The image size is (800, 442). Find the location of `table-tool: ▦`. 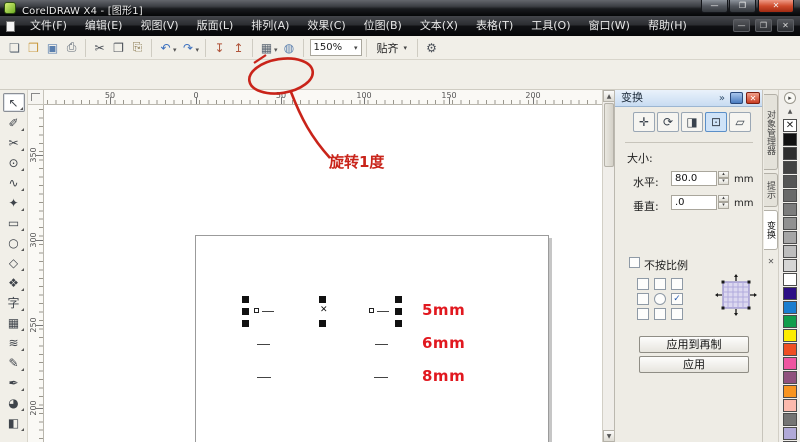

table-tool: ▦ is located at coordinates (14, 322).